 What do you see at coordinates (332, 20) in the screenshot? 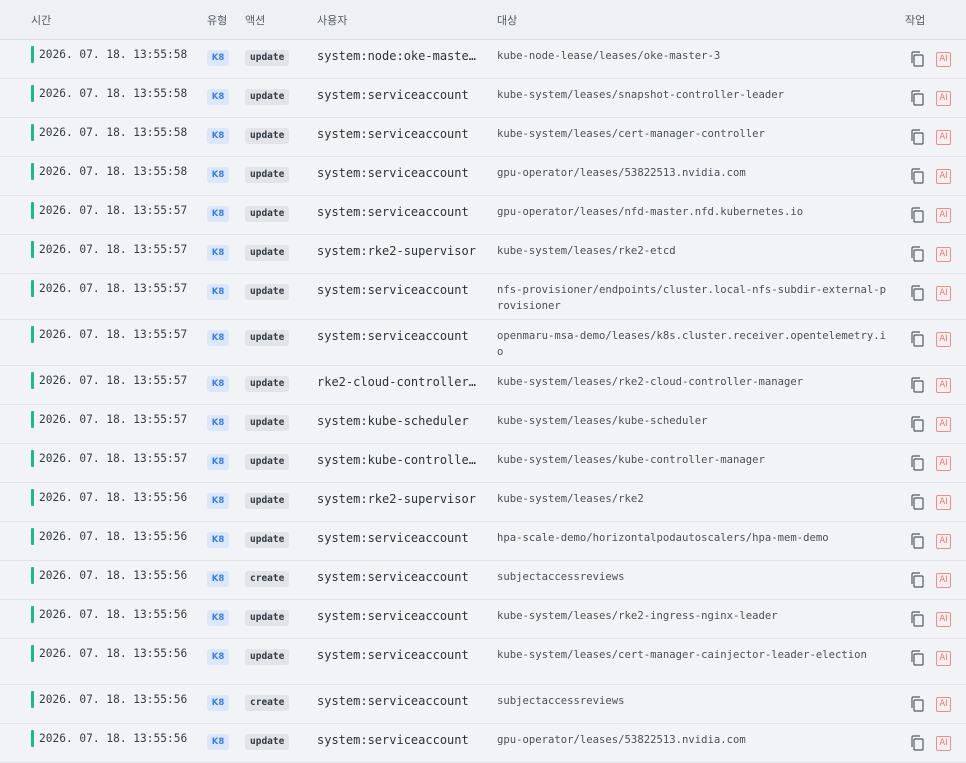
I see `header-user: 사용자` at bounding box center [332, 20].